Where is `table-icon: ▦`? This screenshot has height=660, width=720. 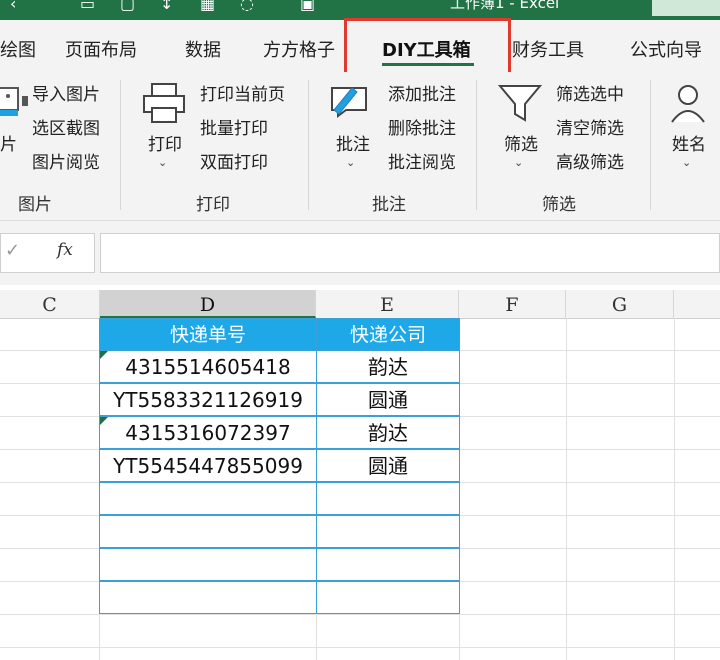 table-icon: ▦ is located at coordinates (207, 6).